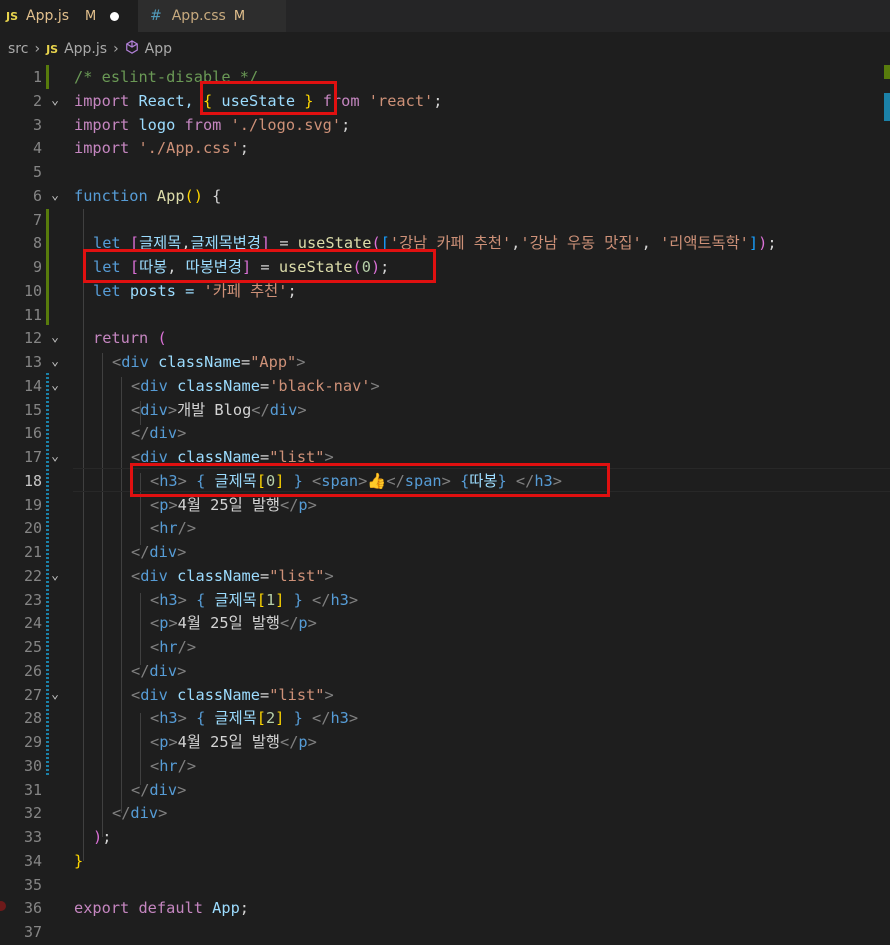  I want to click on line-number: 2, so click(37, 100).